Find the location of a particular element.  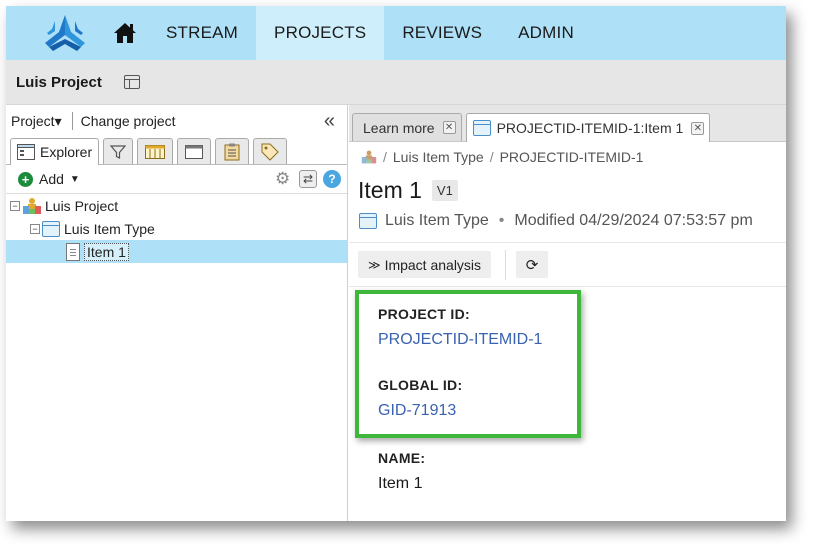

version-badge: V1 is located at coordinates (444, 190).